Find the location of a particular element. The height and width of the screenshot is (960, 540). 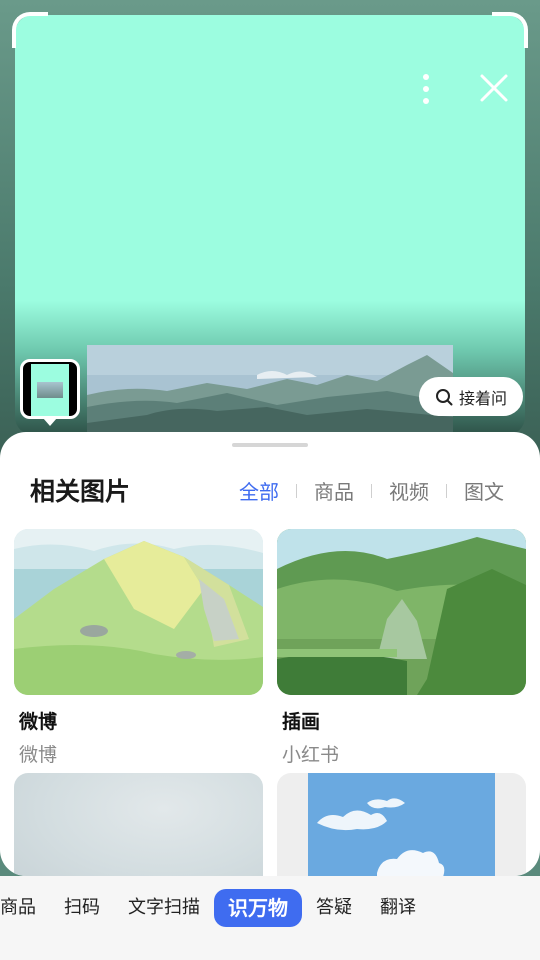

result-source: 微博 is located at coordinates (38, 755).